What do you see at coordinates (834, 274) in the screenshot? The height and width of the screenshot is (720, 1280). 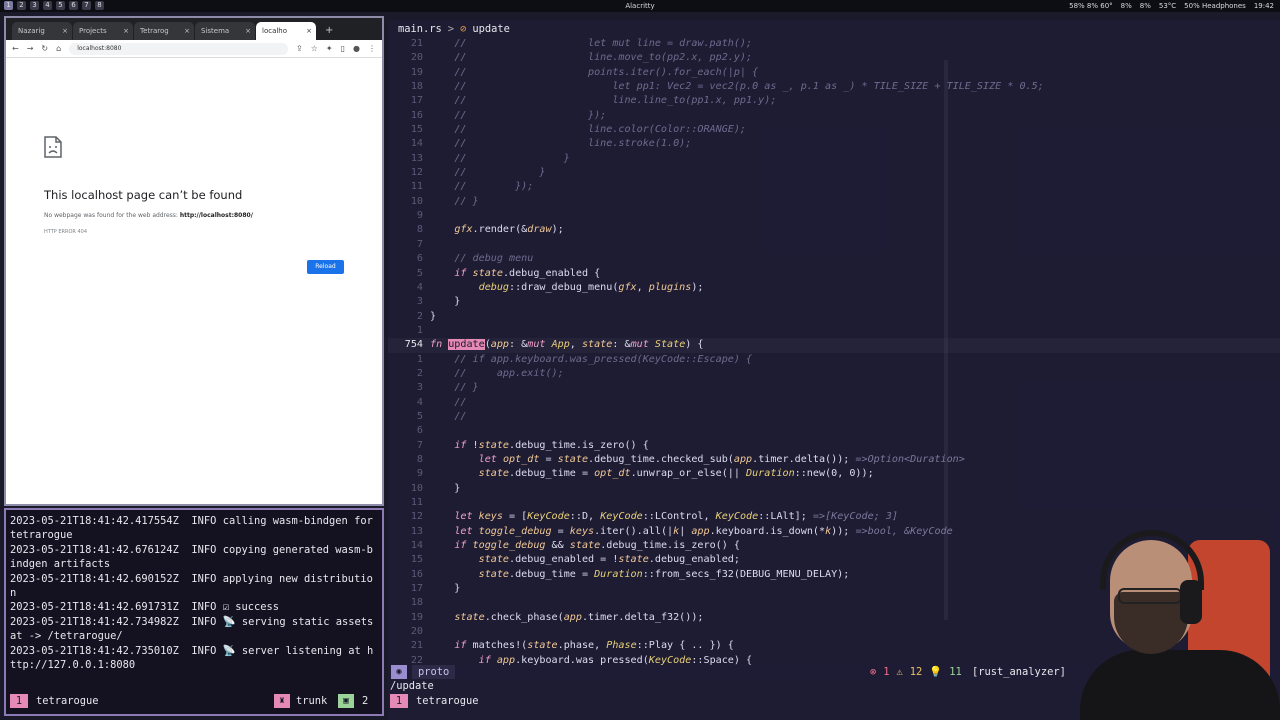 I see `code-line: 5 if state.debug_enabled {` at bounding box center [834, 274].